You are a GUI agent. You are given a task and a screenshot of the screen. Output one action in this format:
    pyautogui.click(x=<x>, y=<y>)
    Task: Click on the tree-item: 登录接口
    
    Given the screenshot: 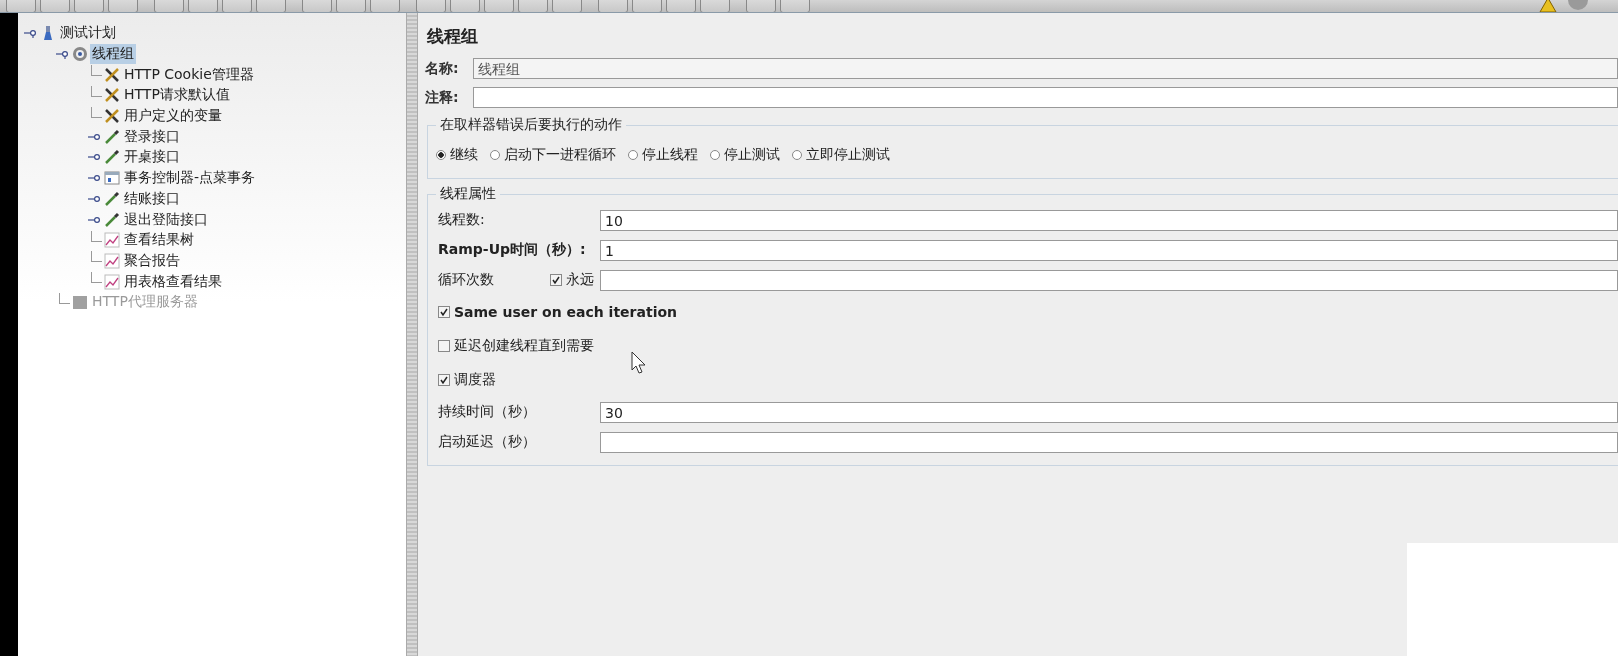 What is the action you would take?
    pyautogui.click(x=152, y=136)
    